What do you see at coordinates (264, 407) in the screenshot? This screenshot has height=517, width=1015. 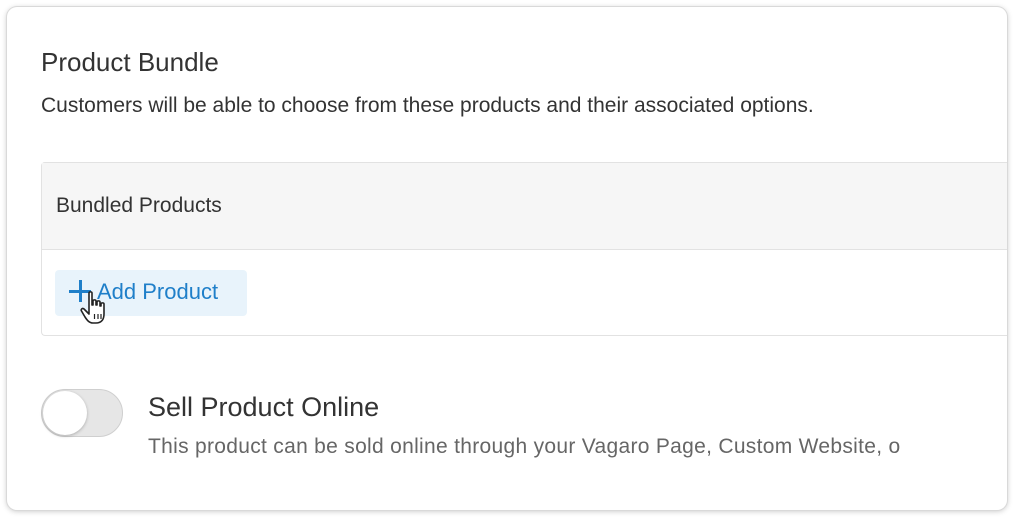 I see `sell-online-title: Sell Product Online` at bounding box center [264, 407].